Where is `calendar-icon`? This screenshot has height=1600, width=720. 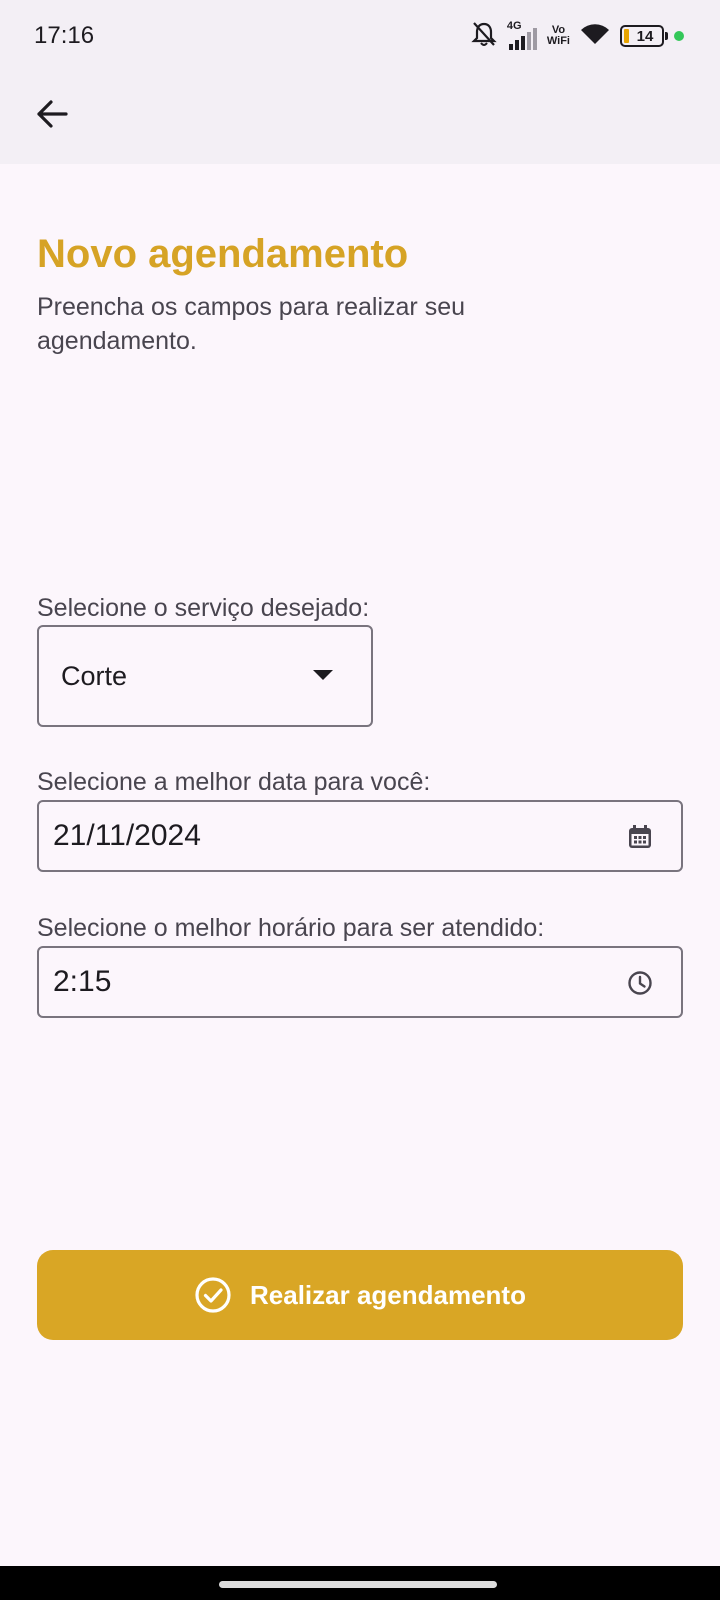 calendar-icon is located at coordinates (640, 837).